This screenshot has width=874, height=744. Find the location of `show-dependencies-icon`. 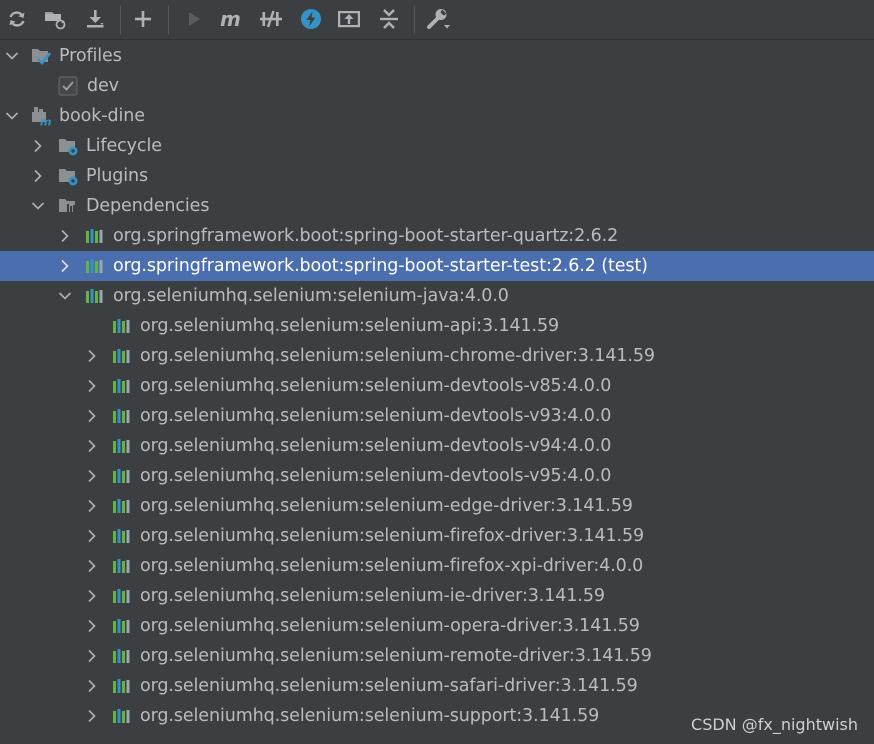

show-dependencies-icon is located at coordinates (349, 19).